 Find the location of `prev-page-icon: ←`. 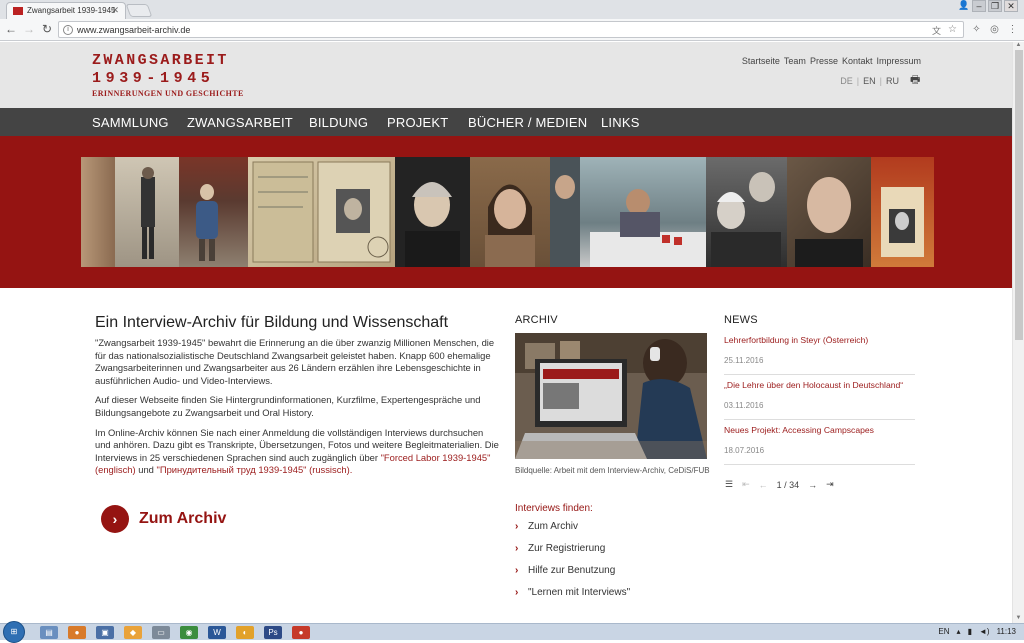

prev-page-icon: ← is located at coordinates (763, 485).